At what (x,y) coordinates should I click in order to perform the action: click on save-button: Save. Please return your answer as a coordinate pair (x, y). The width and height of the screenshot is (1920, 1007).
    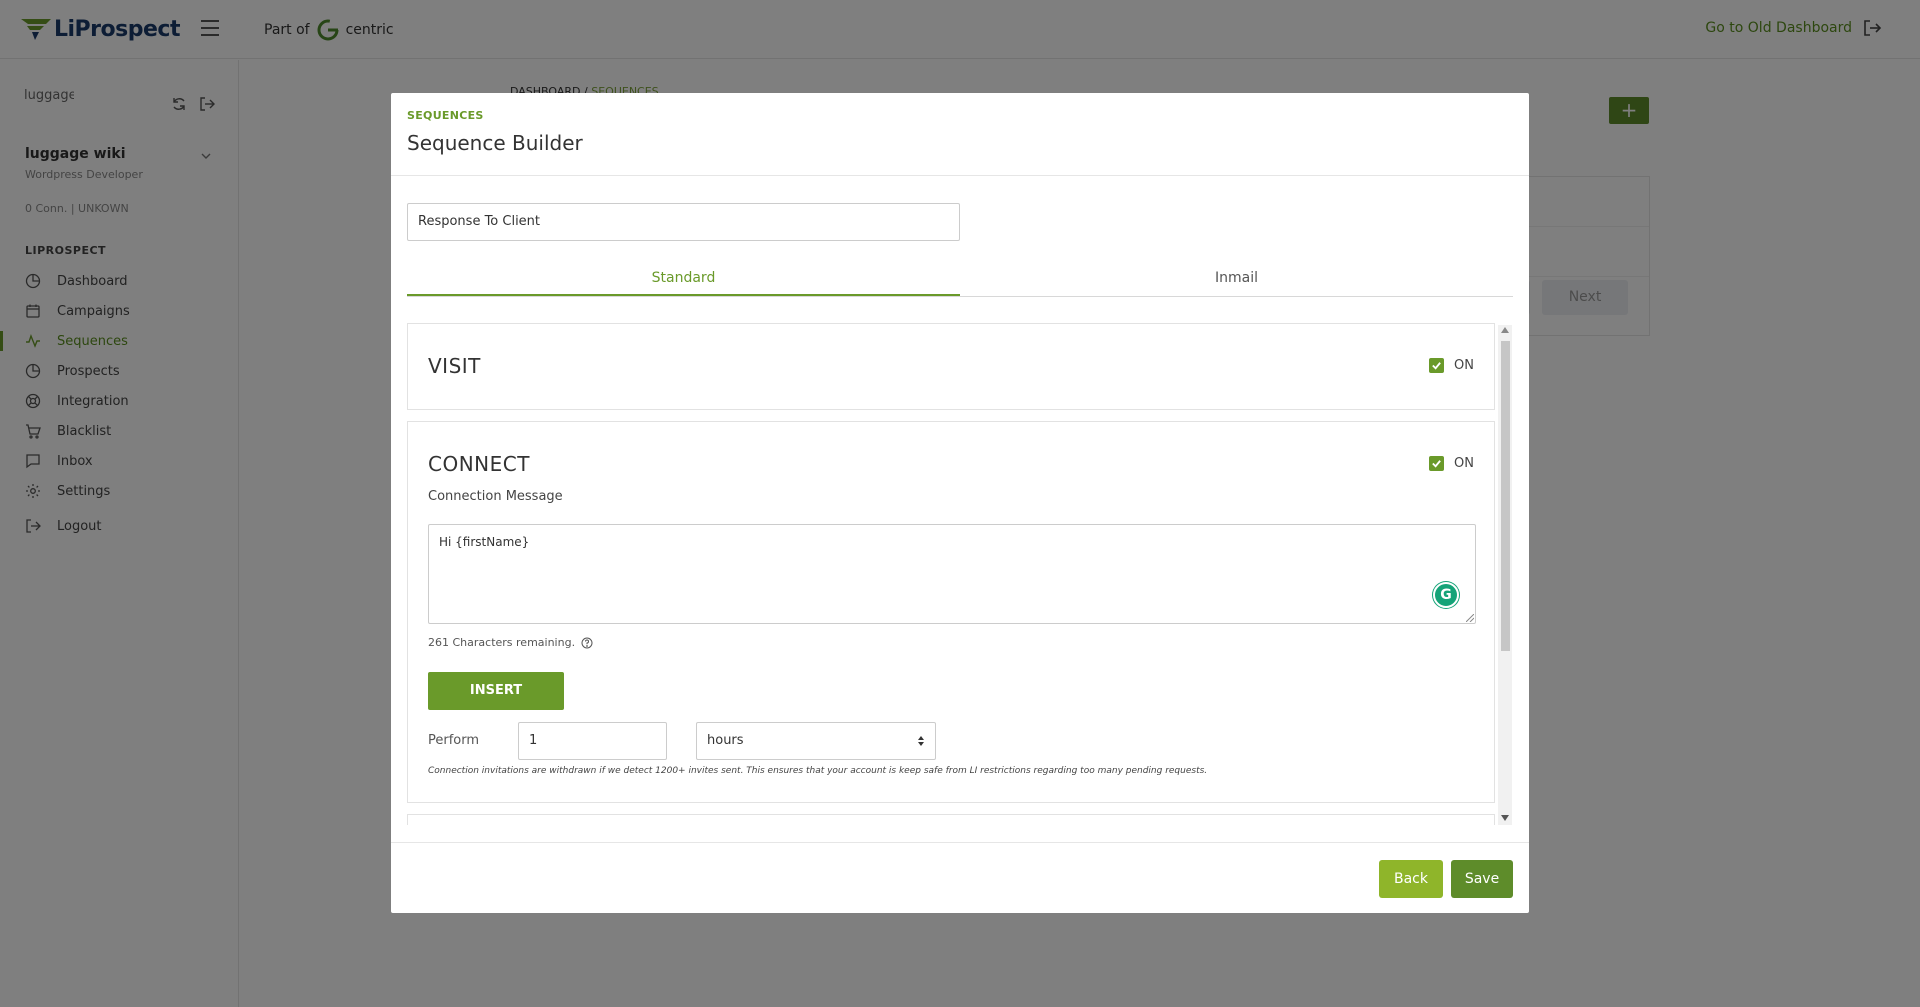
    Looking at the image, I should click on (1482, 879).